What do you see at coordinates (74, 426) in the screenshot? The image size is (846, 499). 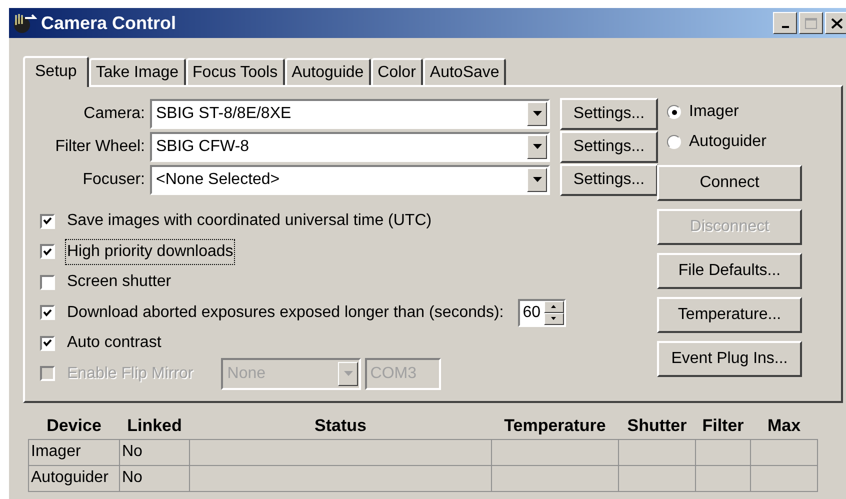 I see `column-header: Device` at bounding box center [74, 426].